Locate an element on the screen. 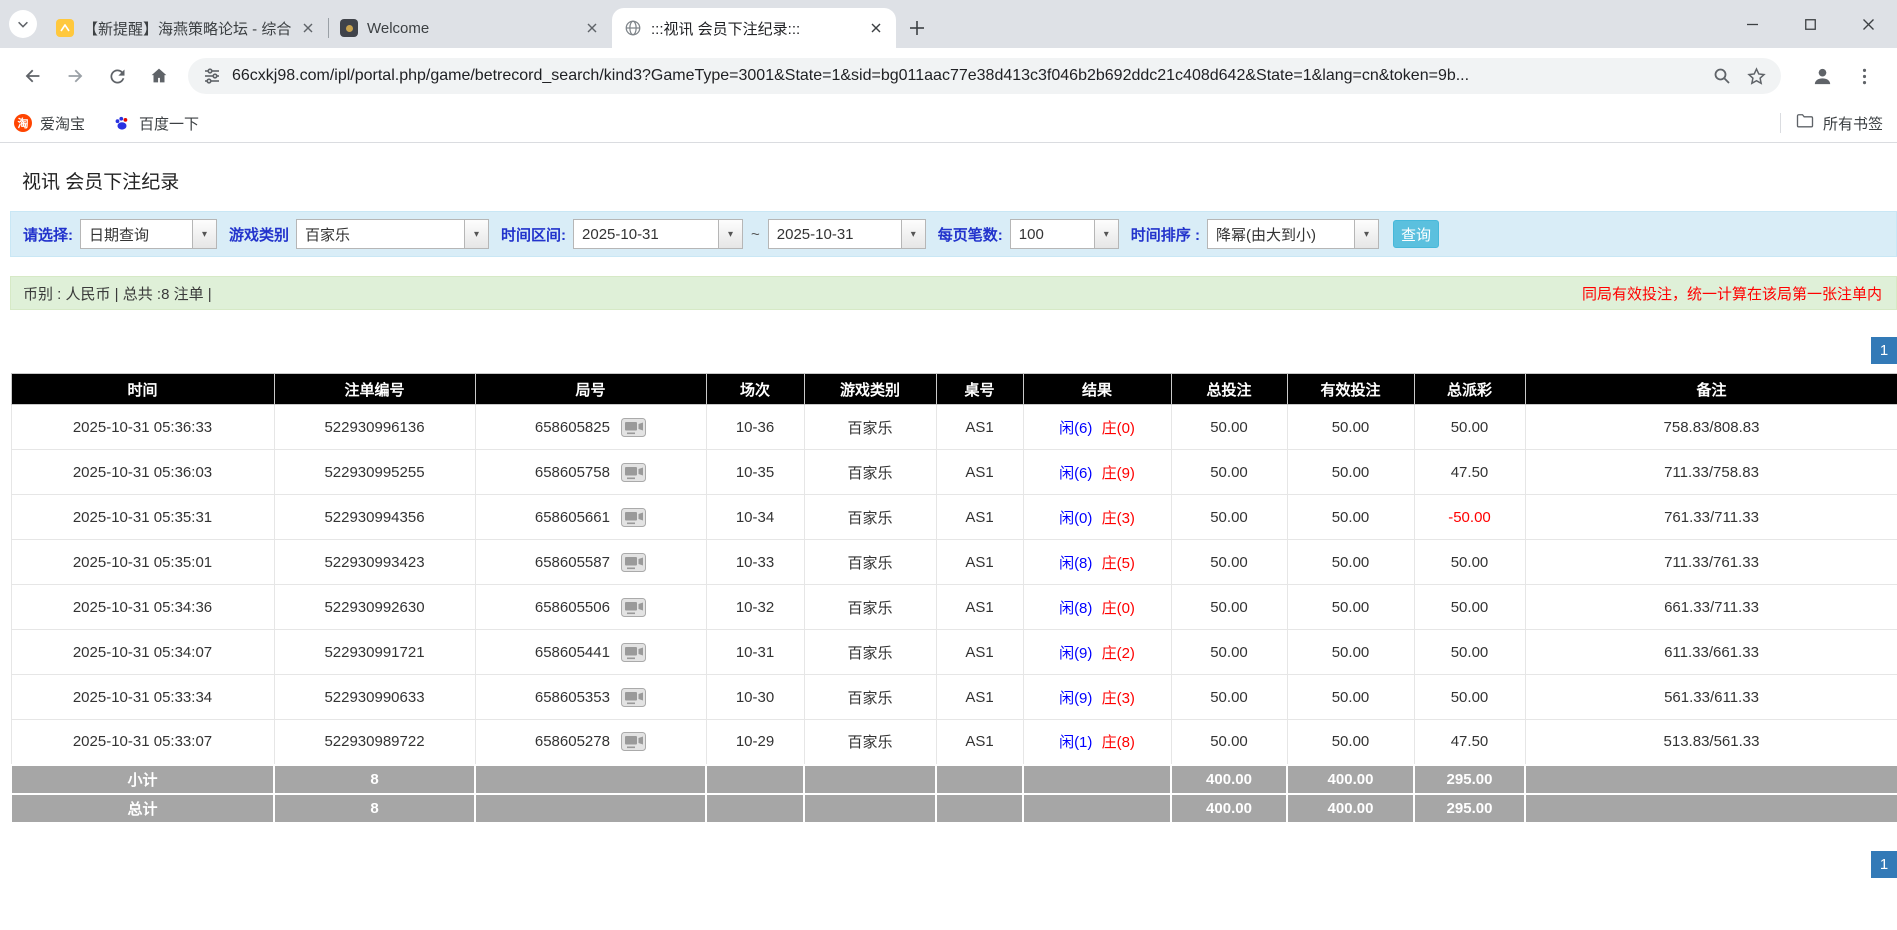 The image size is (1897, 930). tab-forum: 【新提醒】海燕策略论坛 - 综合 is located at coordinates (186, 28).